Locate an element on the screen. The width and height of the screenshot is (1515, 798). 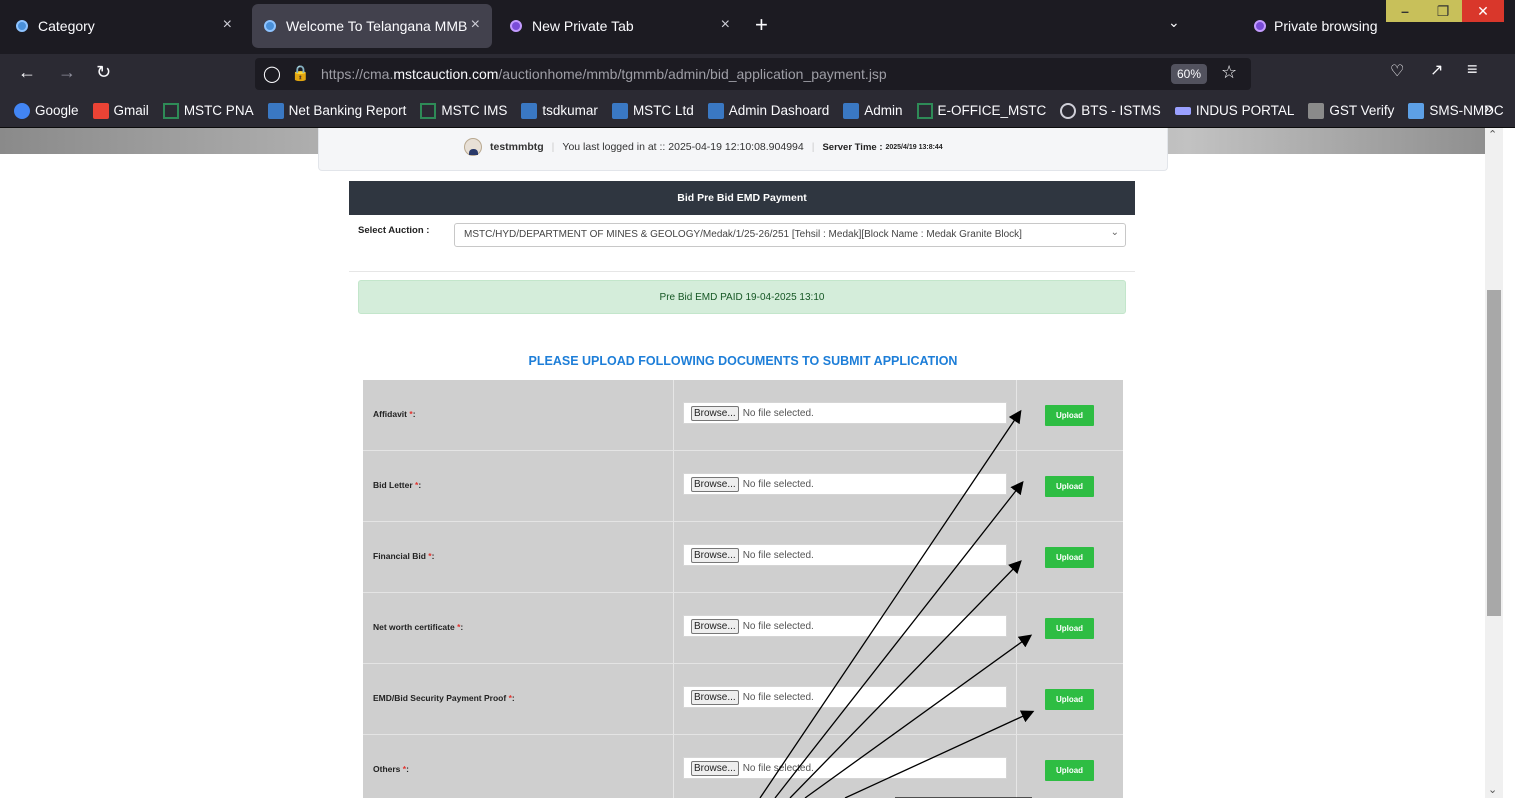
bookmark-gmail: Gmail is located at coordinates (120, 110).